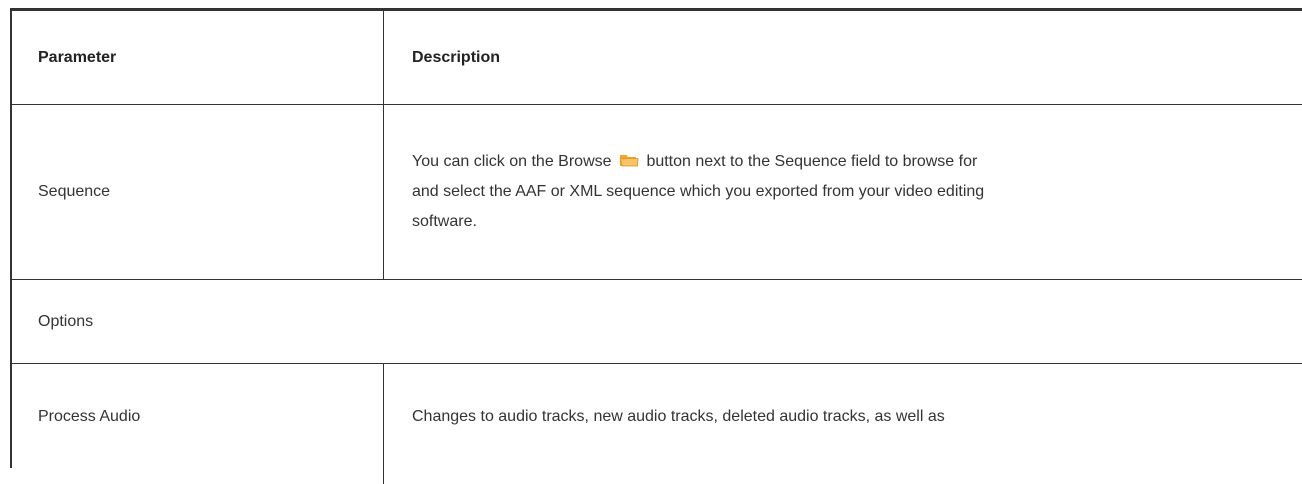 The height and width of the screenshot is (484, 1302). I want to click on parameter-cell: Sequence, so click(198, 192).